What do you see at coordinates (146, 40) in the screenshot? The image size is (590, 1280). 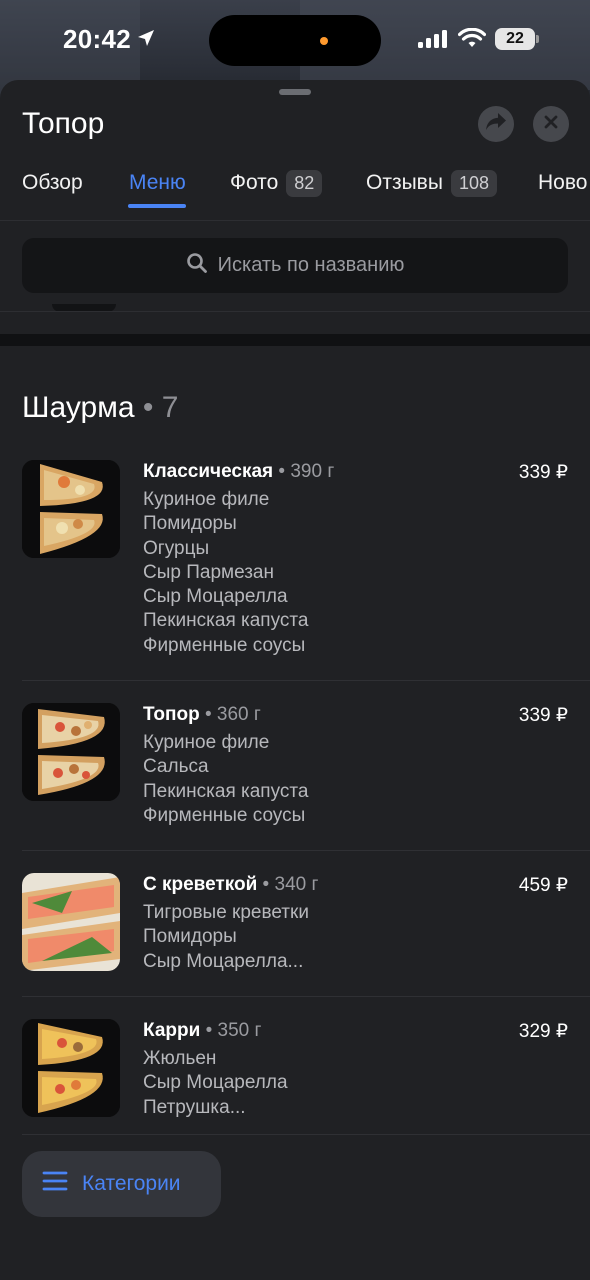 I see `location-arrow-icon` at bounding box center [146, 40].